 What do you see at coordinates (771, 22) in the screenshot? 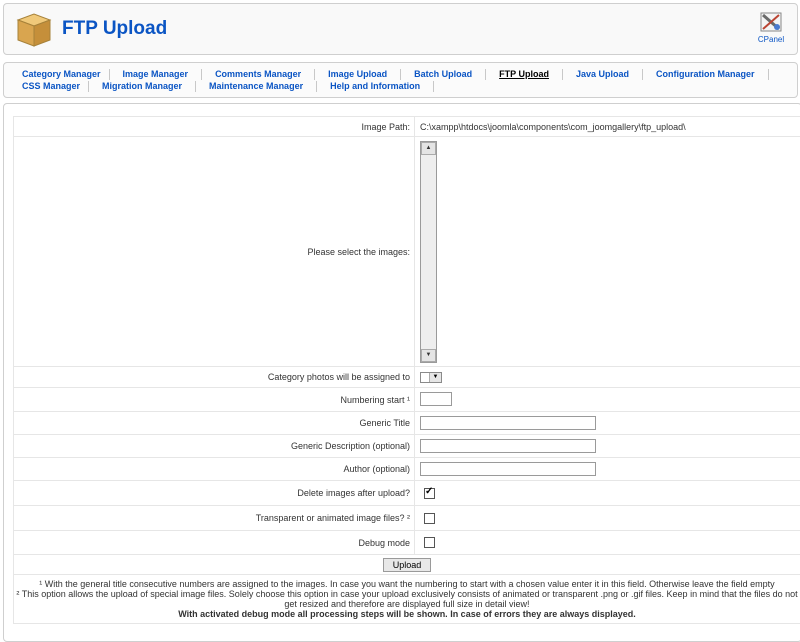
I see `cpanel-tools-icon` at bounding box center [771, 22].